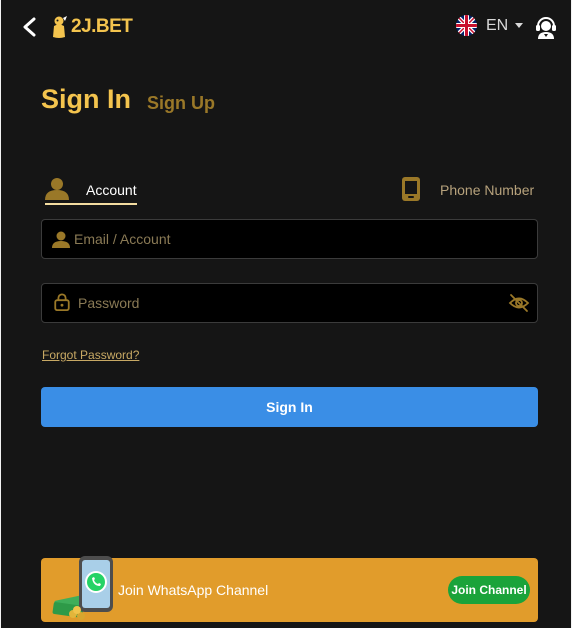  What do you see at coordinates (289, 589) in the screenshot?
I see `whatsapp-banner: Join WhatsApp Channel Join Channel` at bounding box center [289, 589].